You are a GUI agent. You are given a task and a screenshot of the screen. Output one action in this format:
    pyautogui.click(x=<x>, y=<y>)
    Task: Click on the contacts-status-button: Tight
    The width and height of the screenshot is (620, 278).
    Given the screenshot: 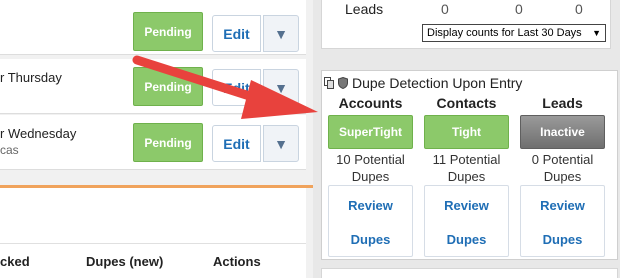 What is the action you would take?
    pyautogui.click(x=466, y=132)
    